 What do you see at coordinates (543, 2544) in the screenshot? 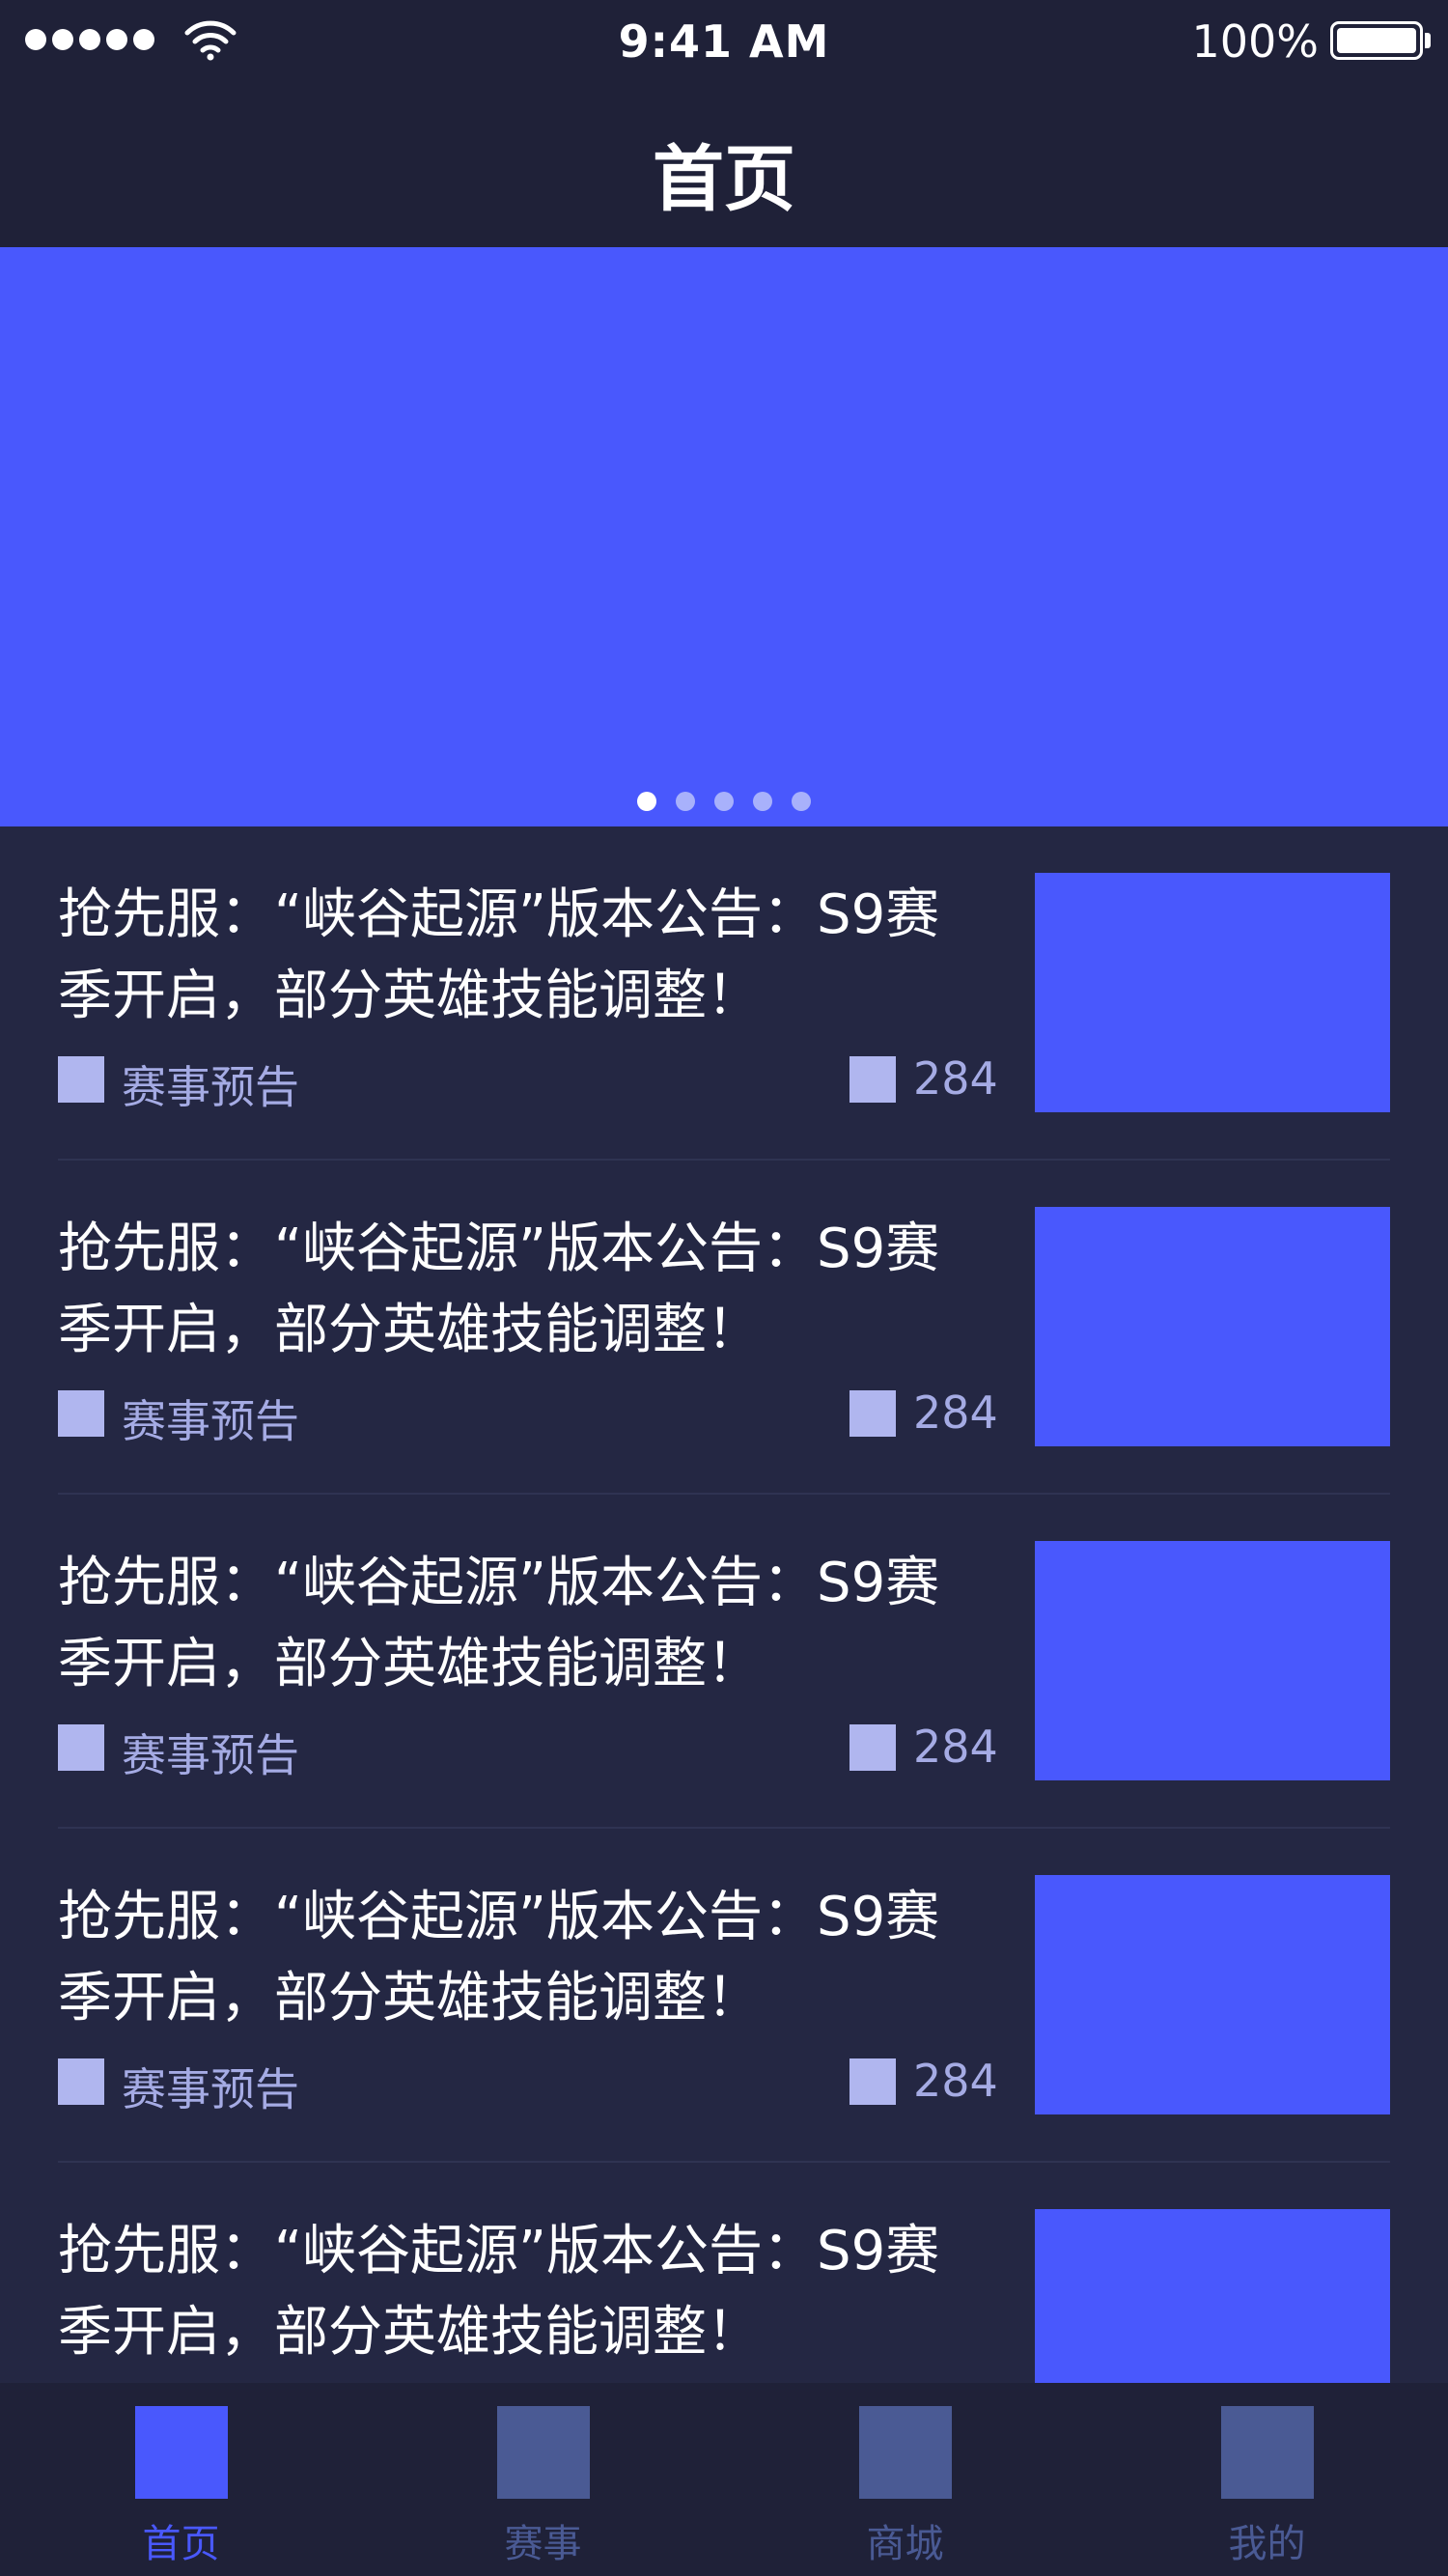
I see `tab-label: 赛事` at bounding box center [543, 2544].